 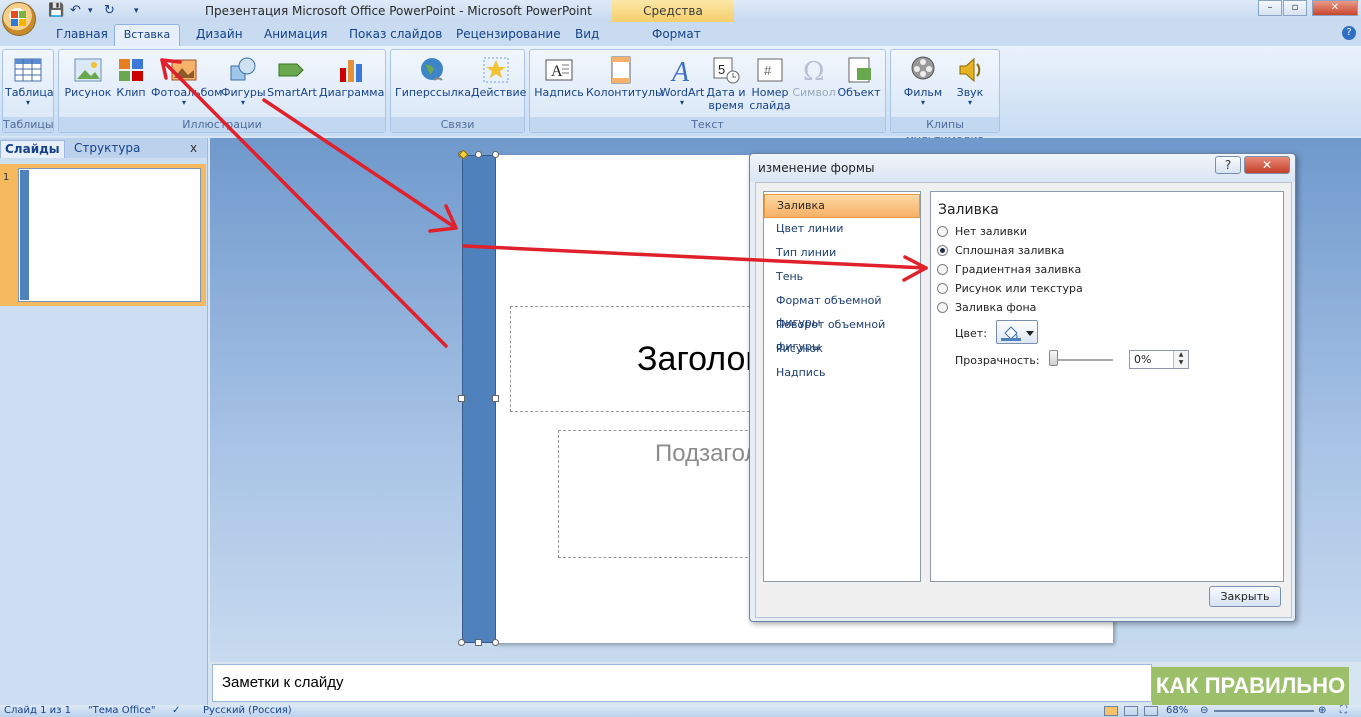 What do you see at coordinates (1111, 711) in the screenshot?
I see `normal-view-icon` at bounding box center [1111, 711].